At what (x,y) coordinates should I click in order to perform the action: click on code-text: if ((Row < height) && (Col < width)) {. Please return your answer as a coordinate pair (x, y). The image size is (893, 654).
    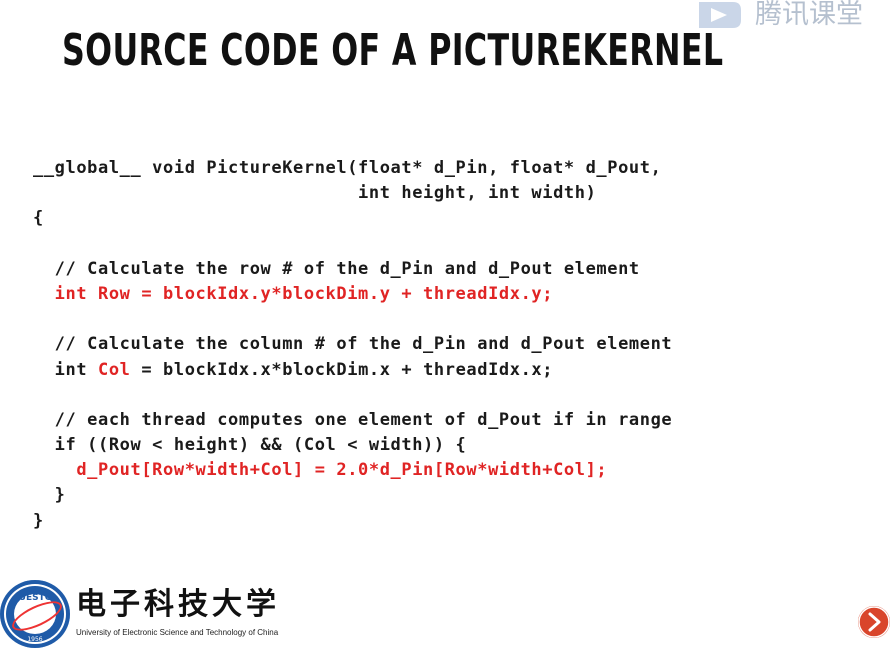
    Looking at the image, I should click on (250, 445).